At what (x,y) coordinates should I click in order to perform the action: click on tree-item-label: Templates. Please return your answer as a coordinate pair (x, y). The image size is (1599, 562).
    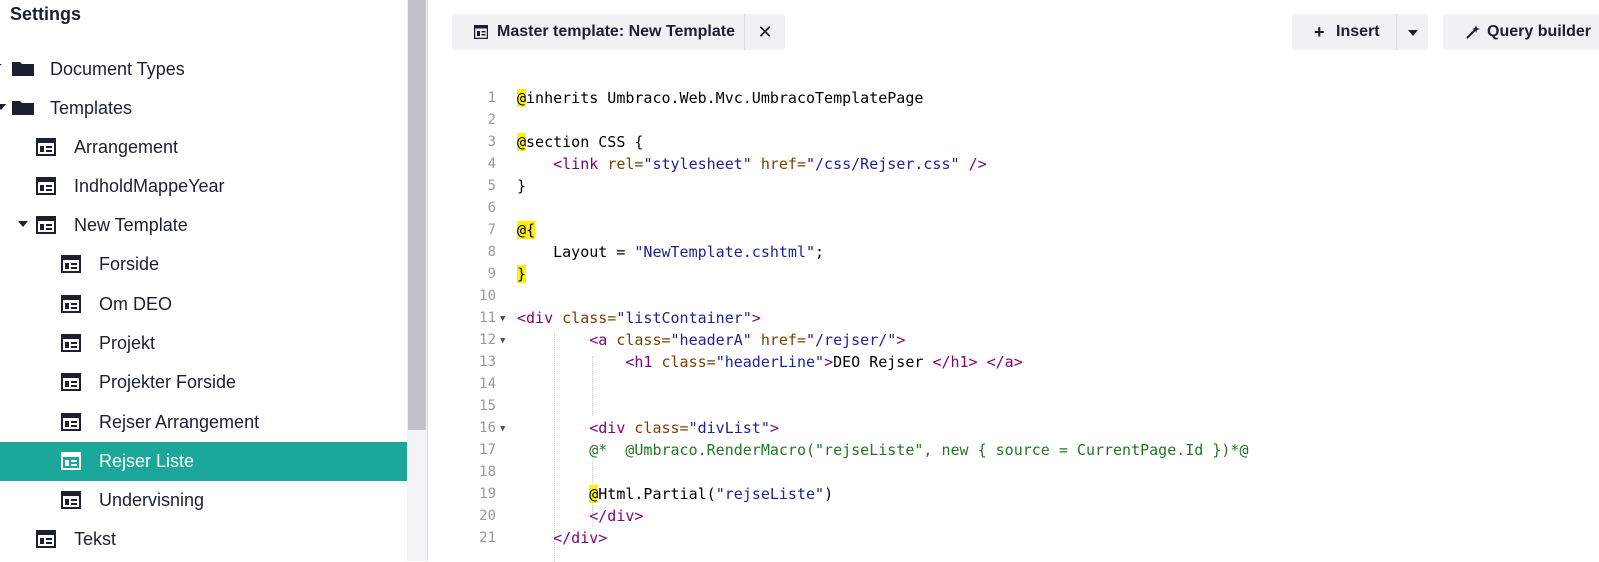
    Looking at the image, I should click on (91, 108).